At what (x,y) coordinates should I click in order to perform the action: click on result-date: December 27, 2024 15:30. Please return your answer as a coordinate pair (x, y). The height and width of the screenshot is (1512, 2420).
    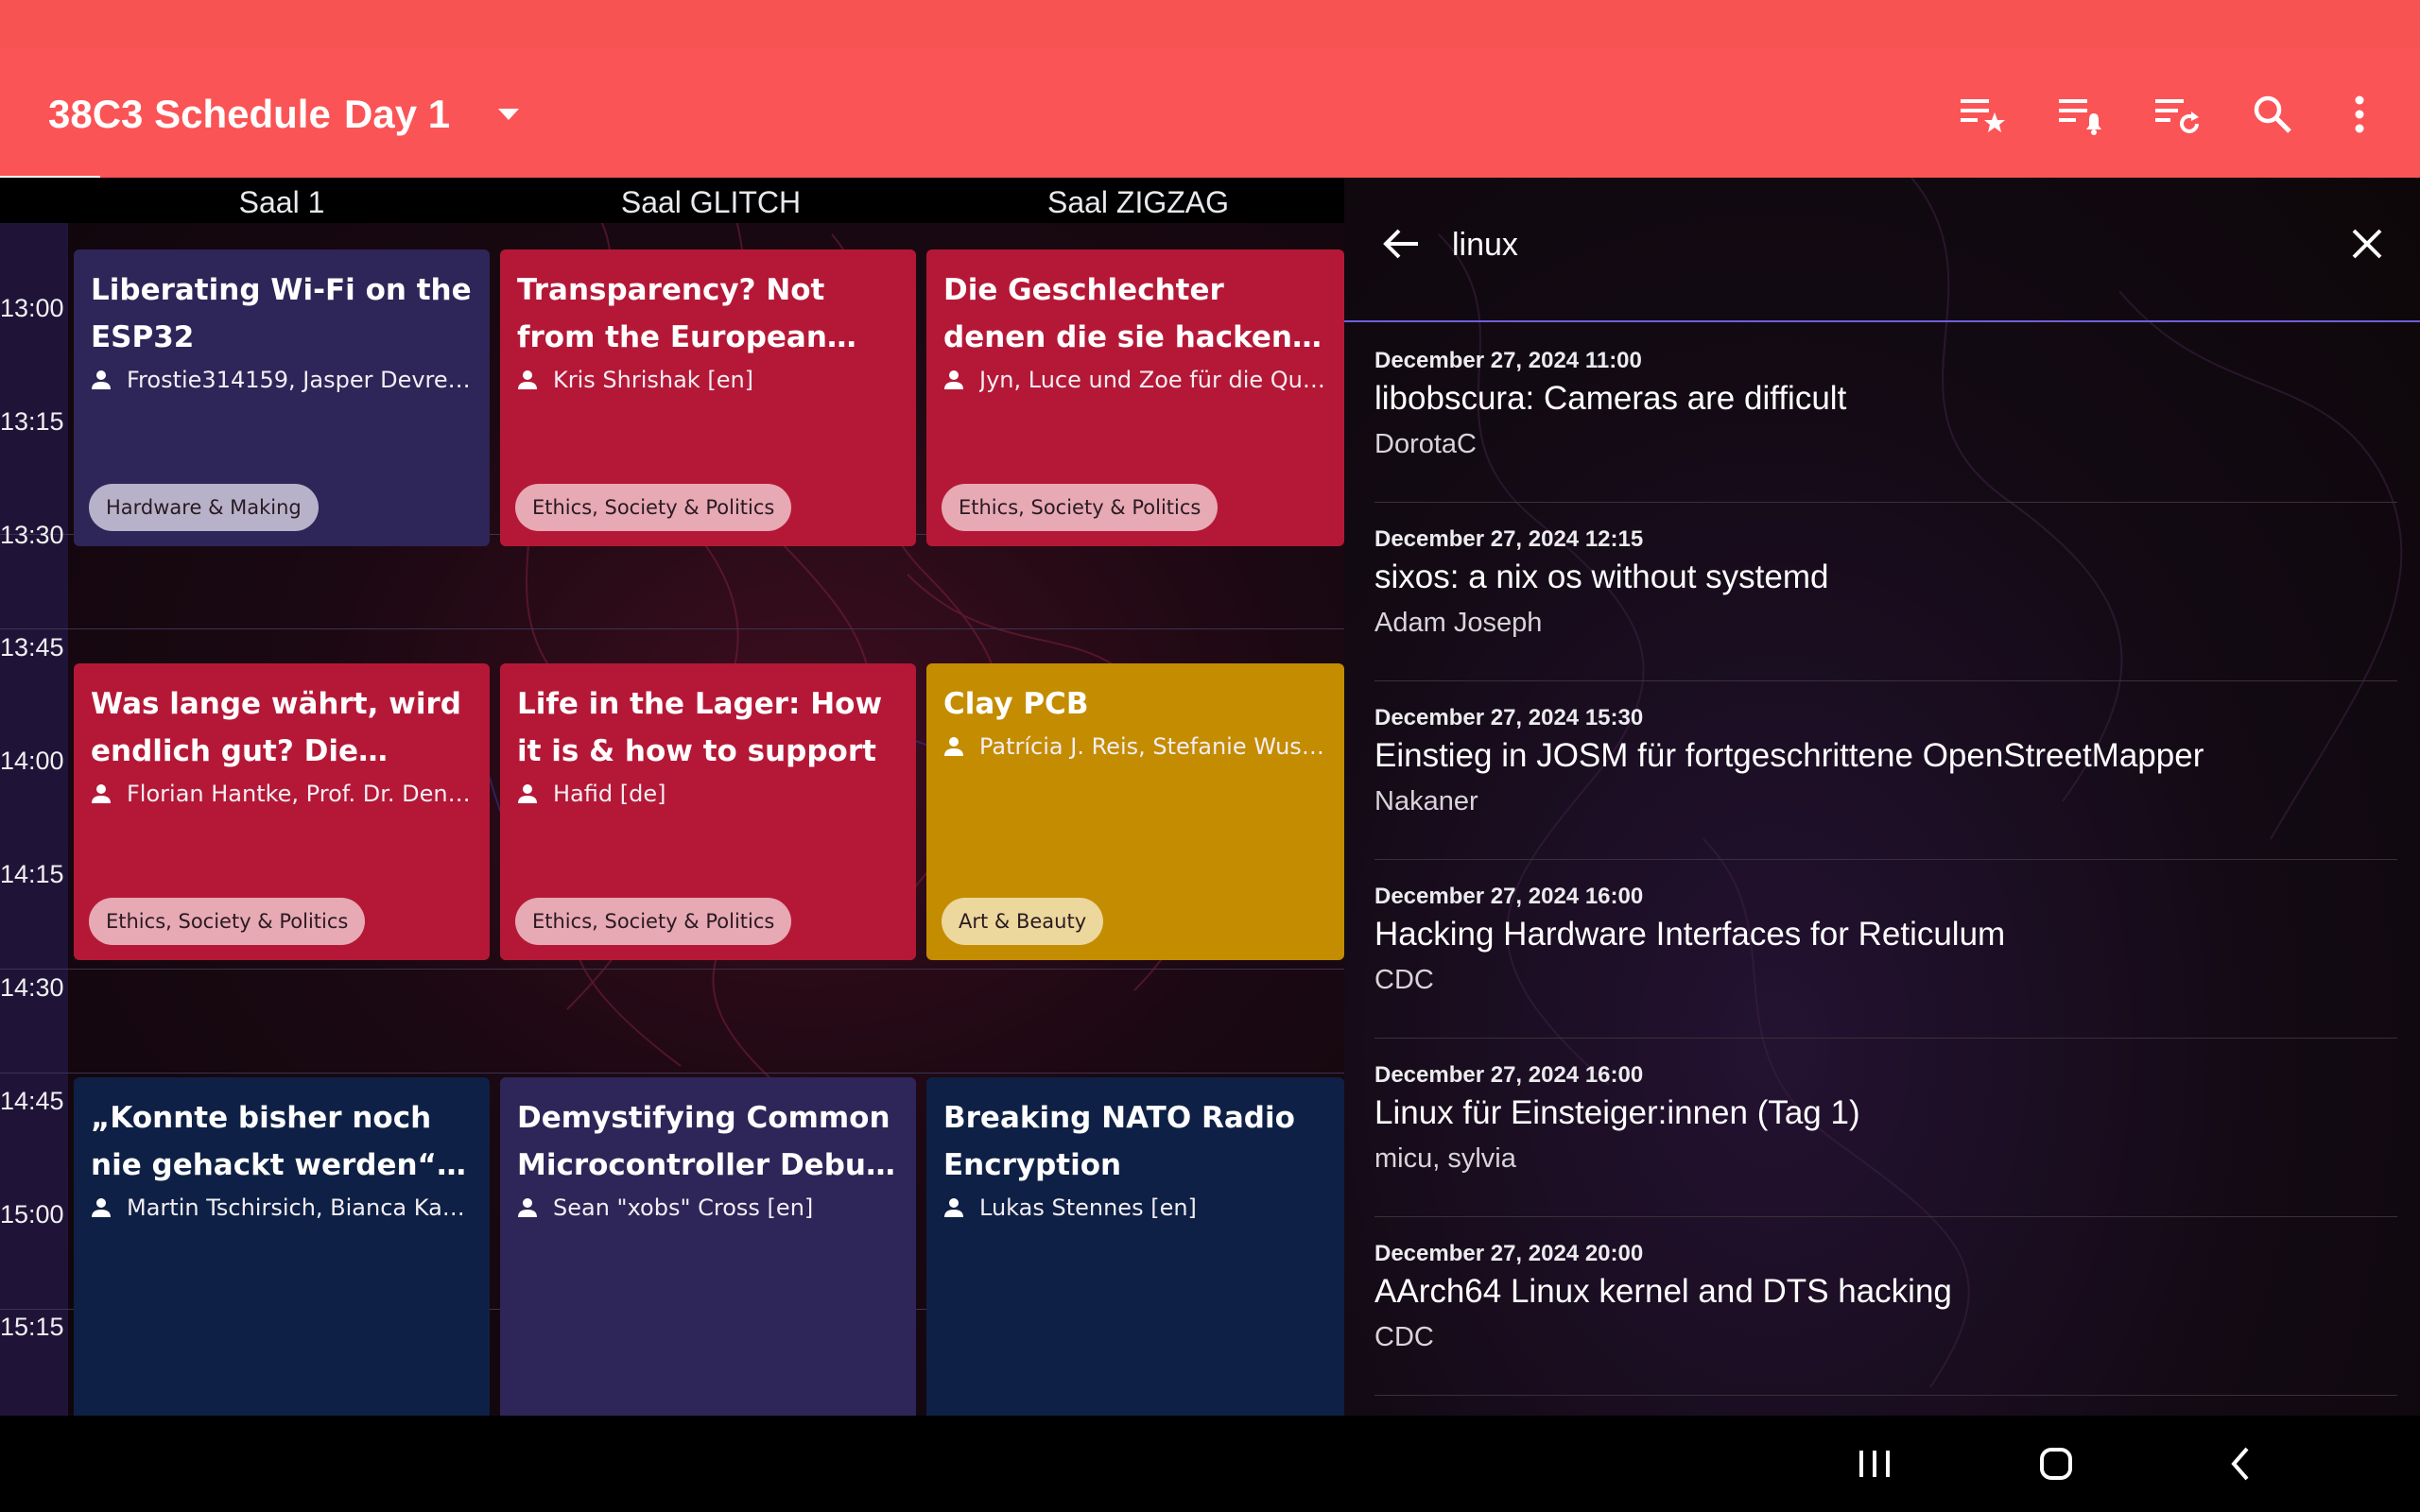
    Looking at the image, I should click on (1509, 717).